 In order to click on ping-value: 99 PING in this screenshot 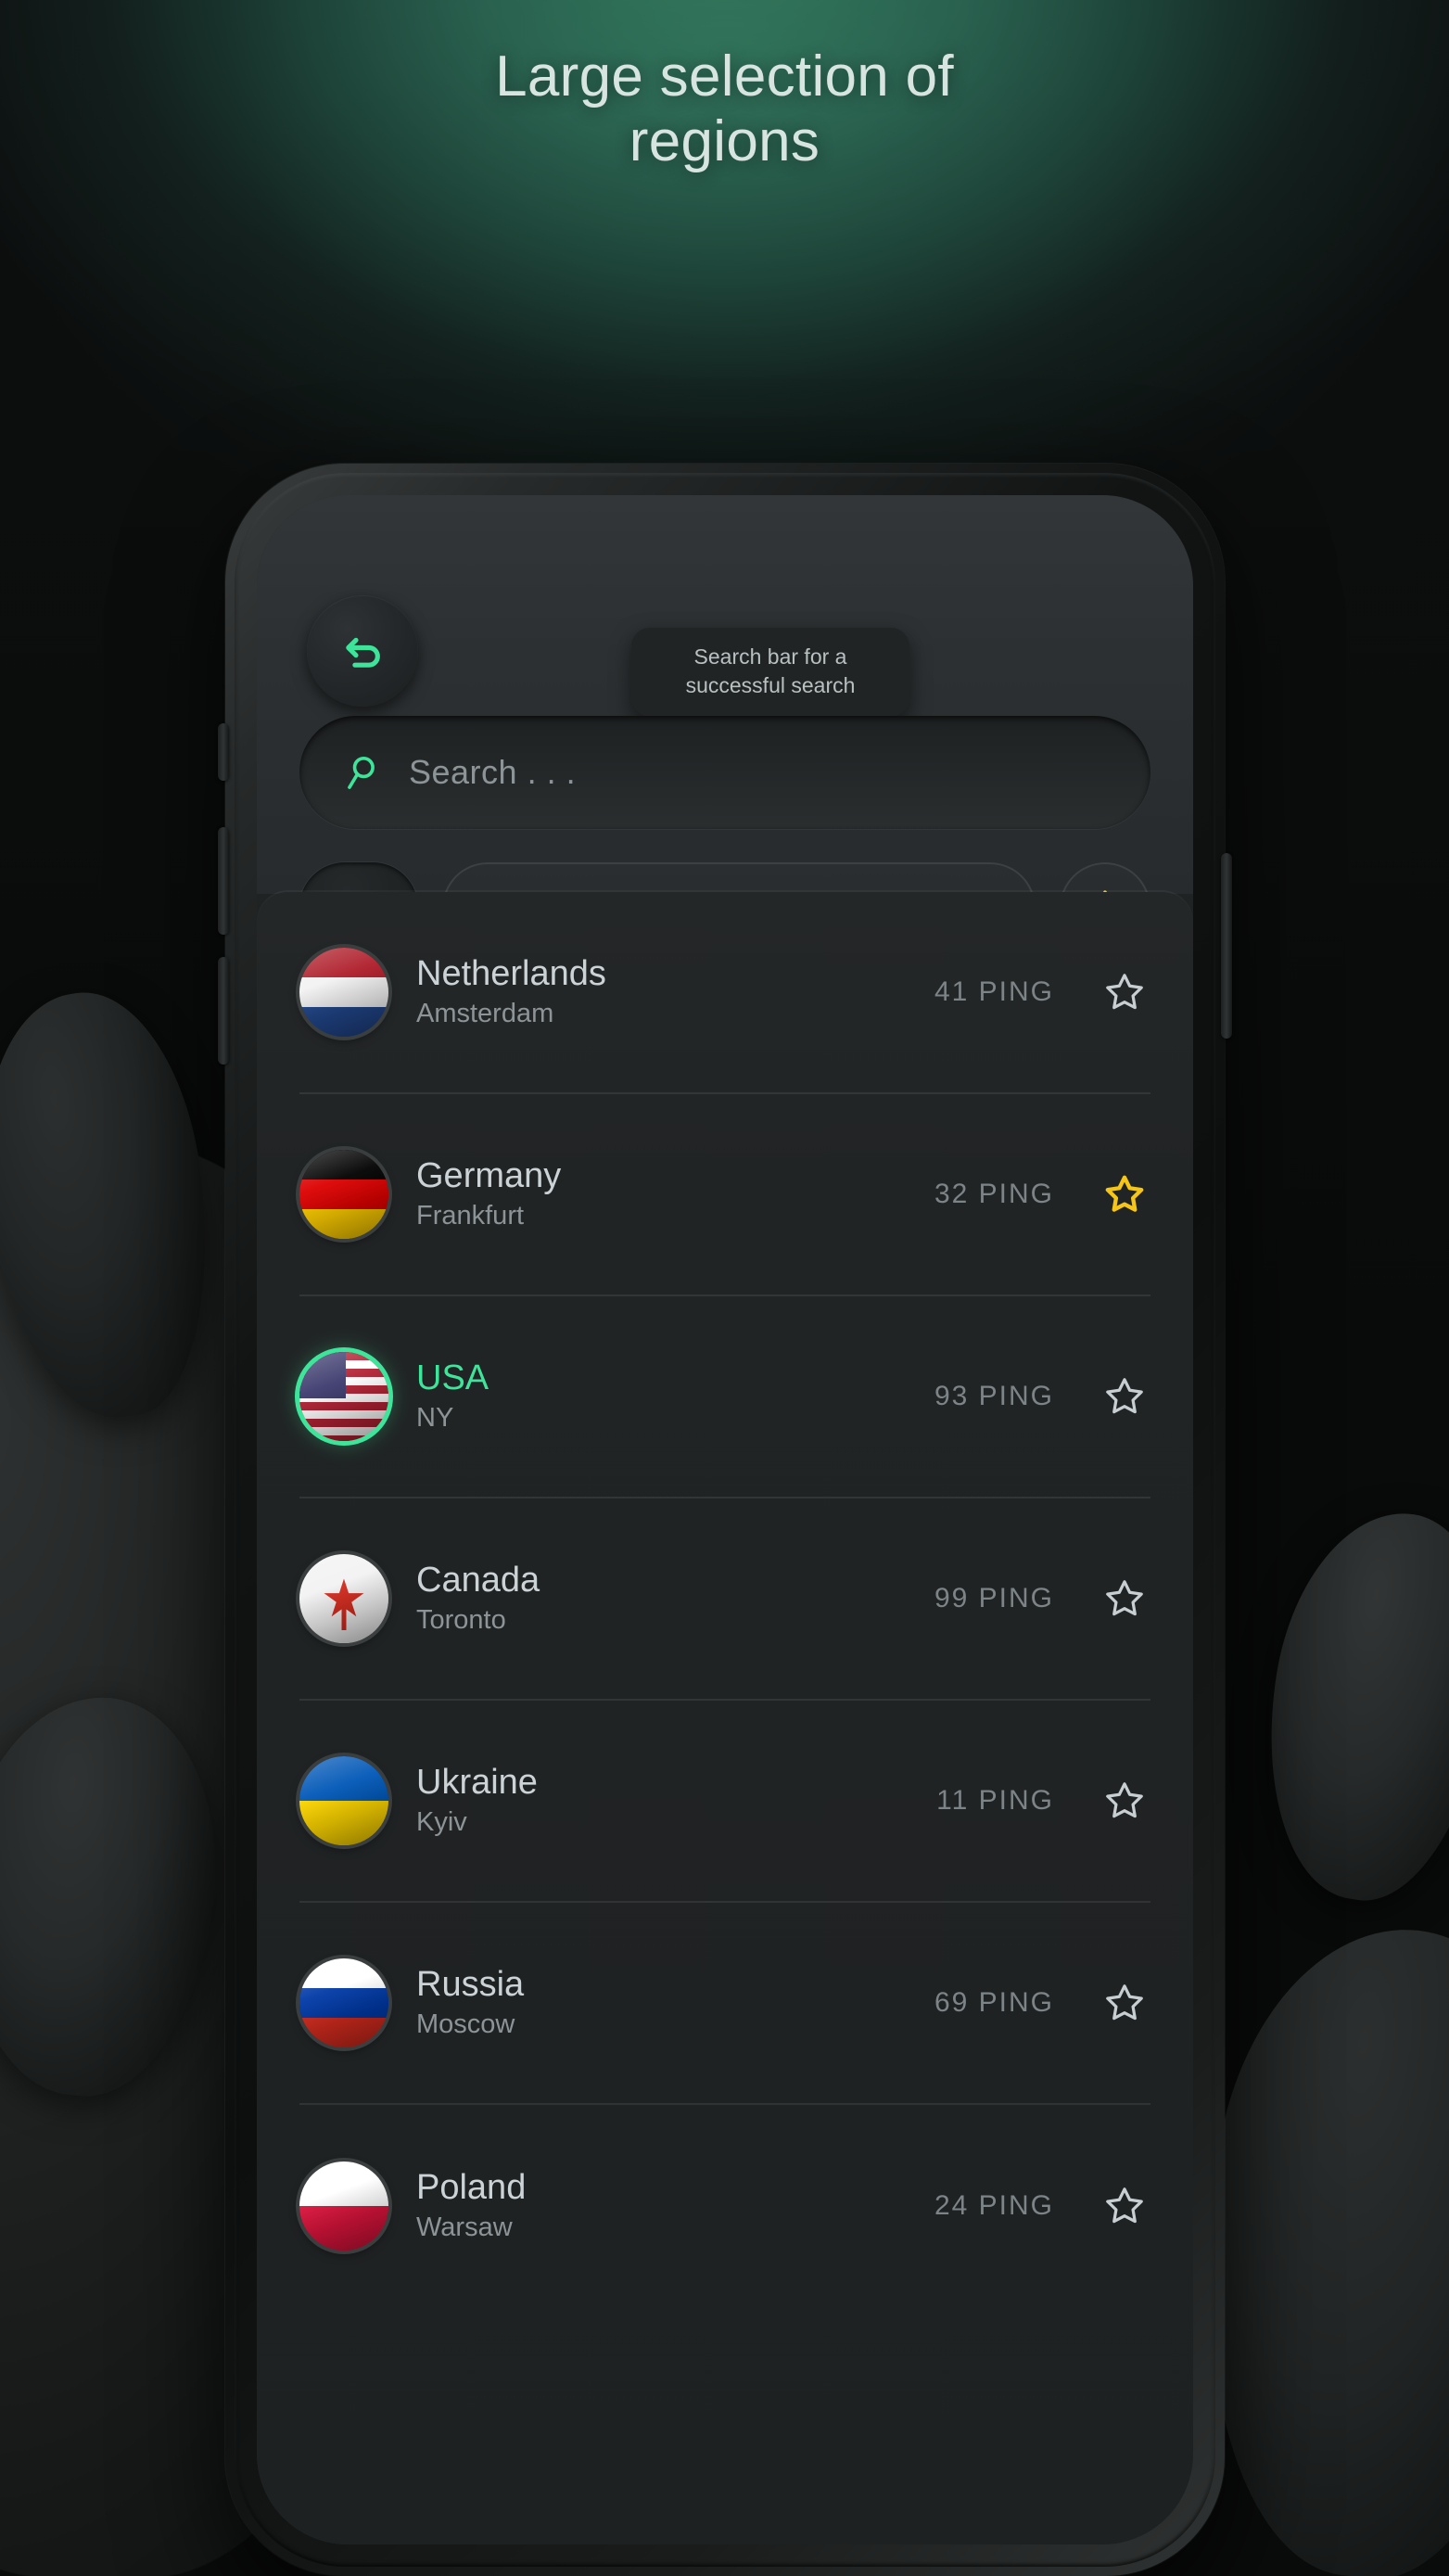, I will do `click(994, 1598)`.